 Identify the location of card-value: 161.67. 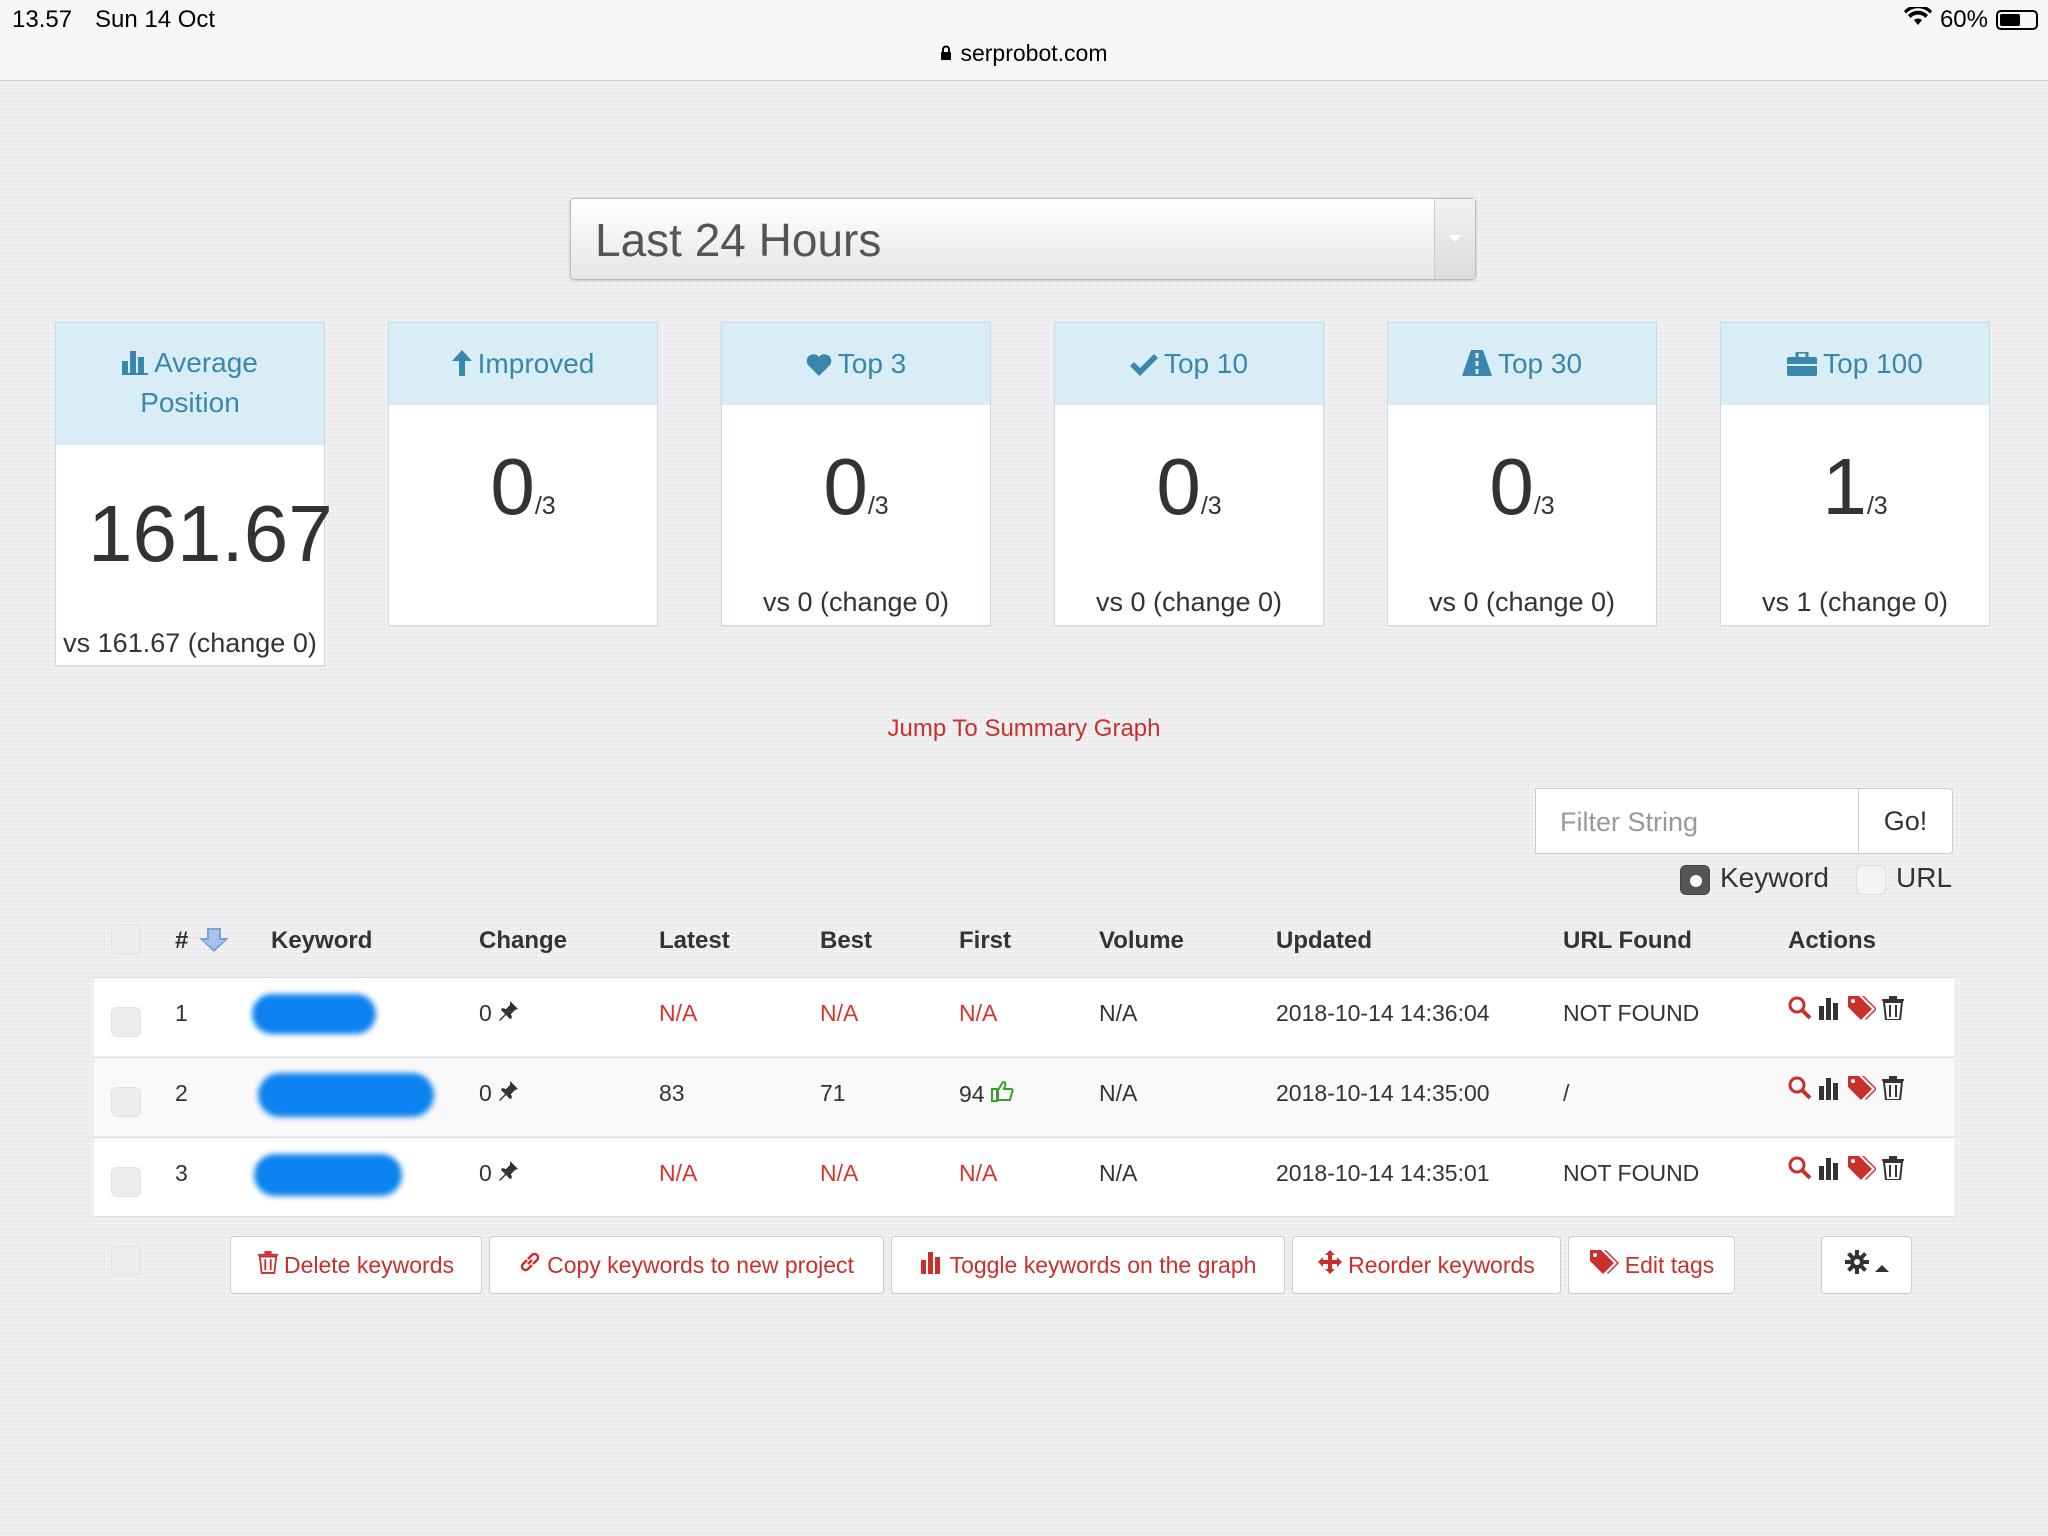
(210, 533).